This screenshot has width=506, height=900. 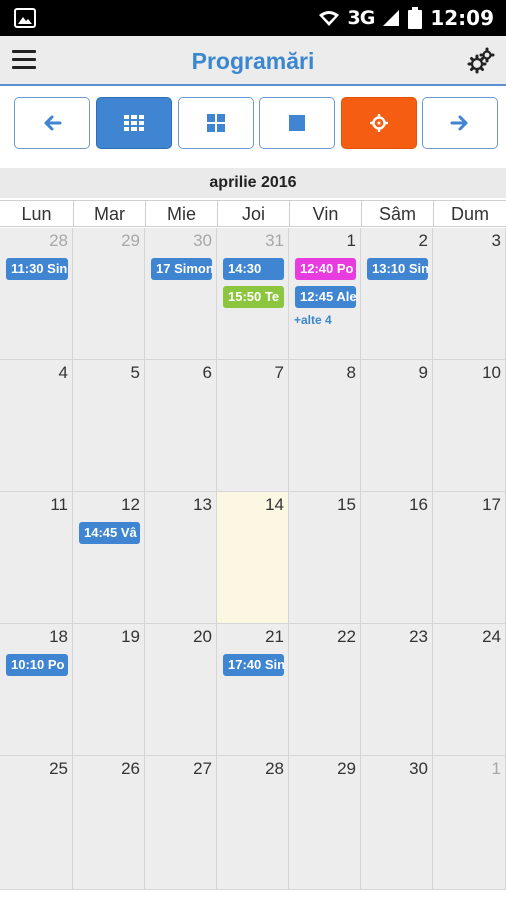 I want to click on calendar-event: 17:40 Sin, so click(x=253, y=665).